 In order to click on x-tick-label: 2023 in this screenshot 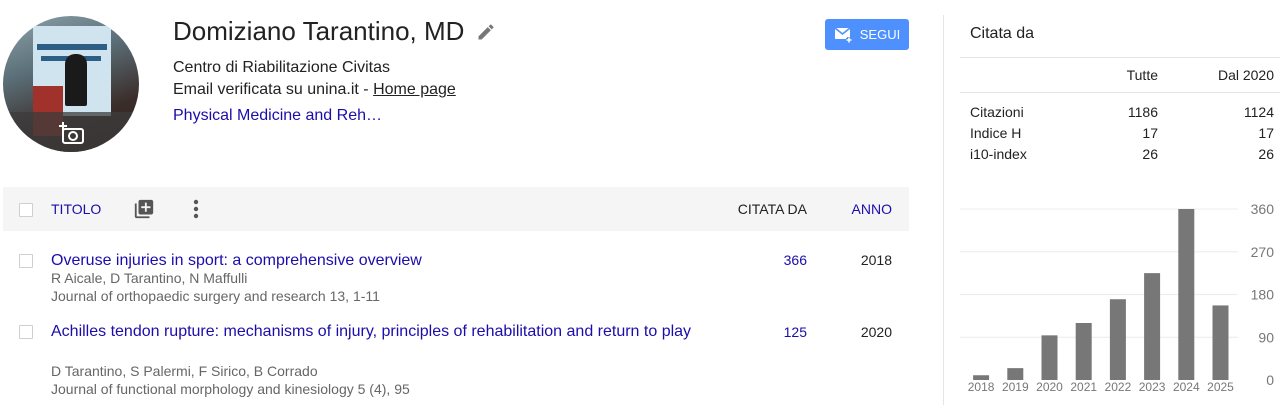, I will do `click(1152, 387)`.